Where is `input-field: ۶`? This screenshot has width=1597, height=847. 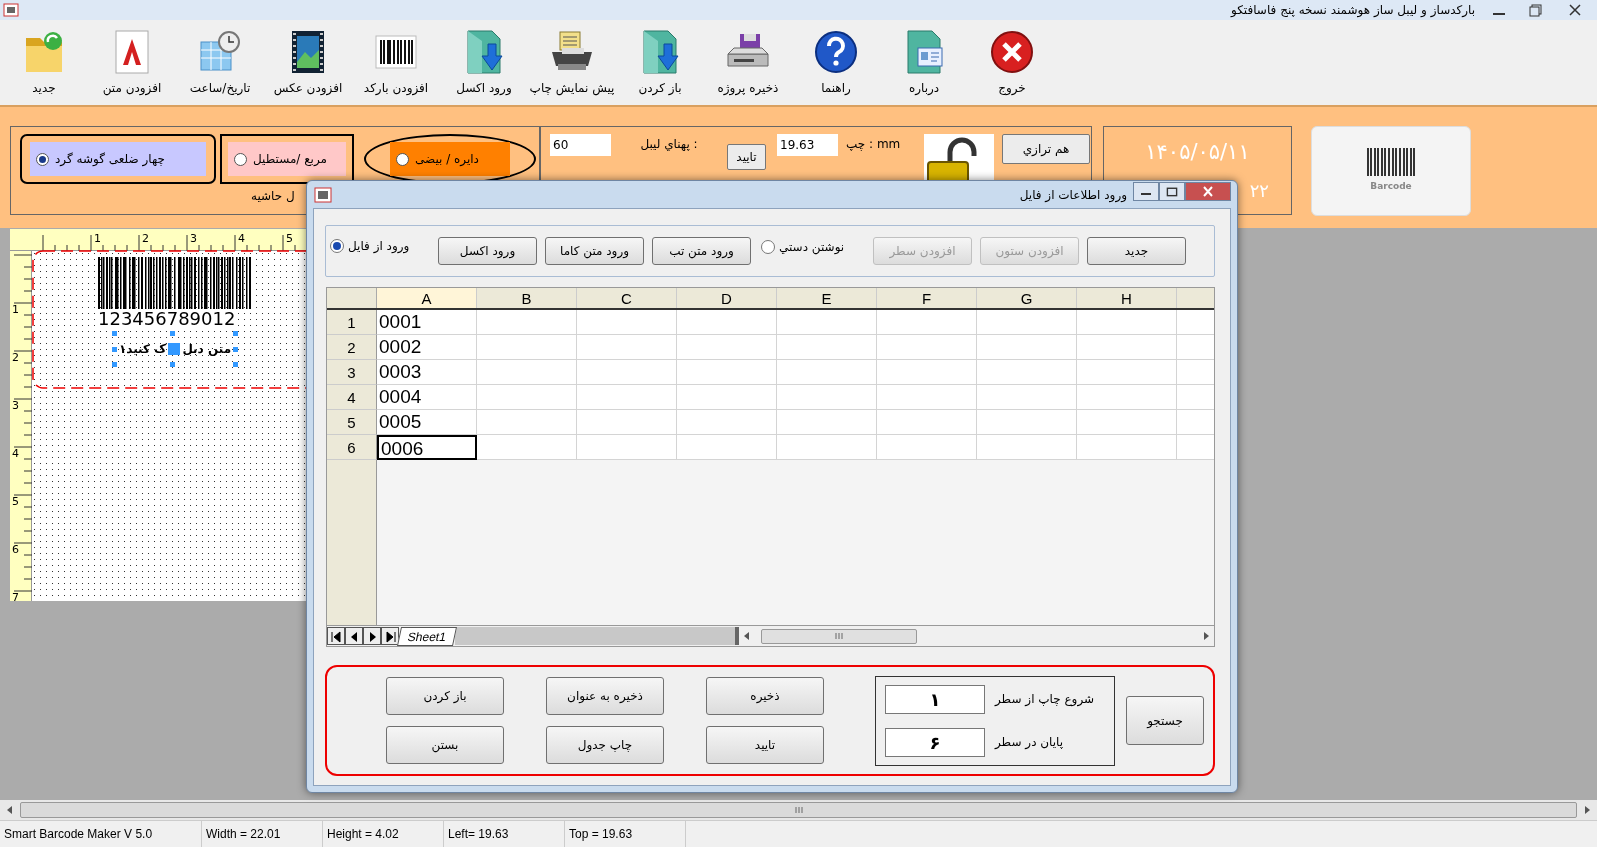
input-field: ۶ is located at coordinates (935, 742).